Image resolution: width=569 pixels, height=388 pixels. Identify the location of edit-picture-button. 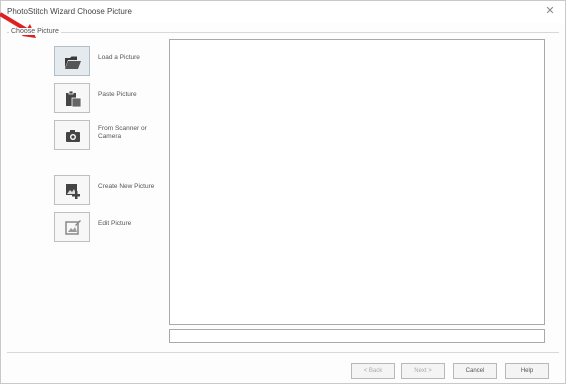
(72, 227).